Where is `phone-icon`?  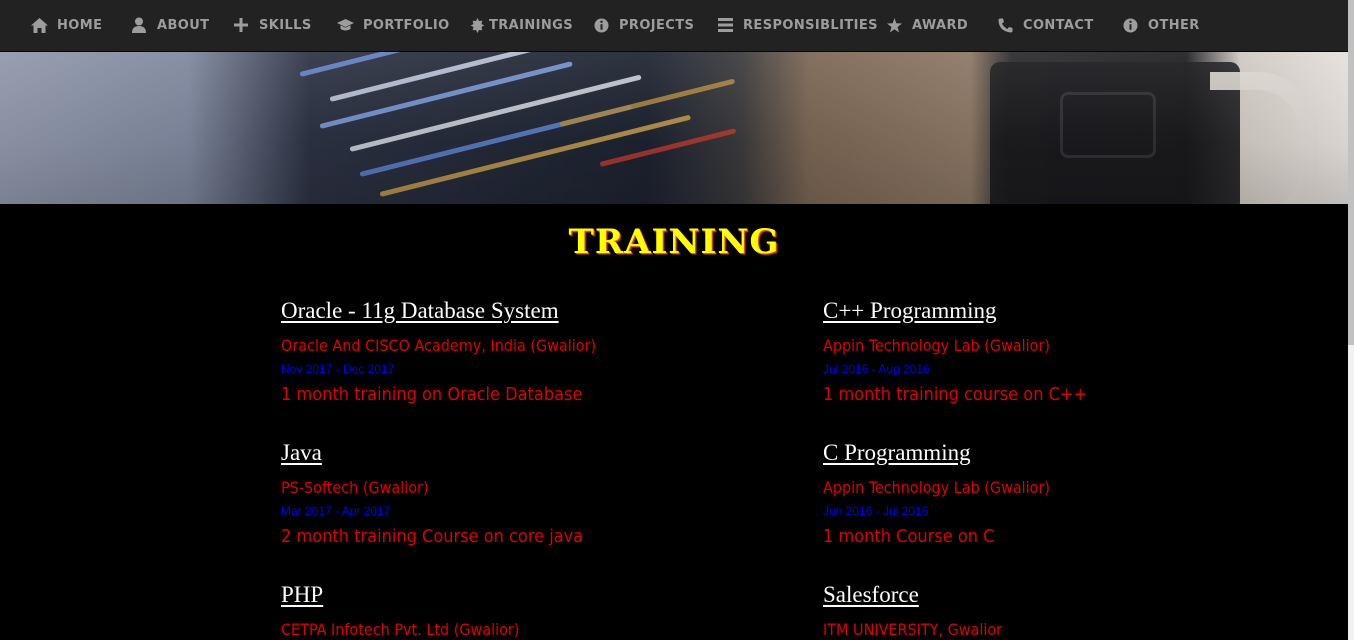 phone-icon is located at coordinates (1005, 25).